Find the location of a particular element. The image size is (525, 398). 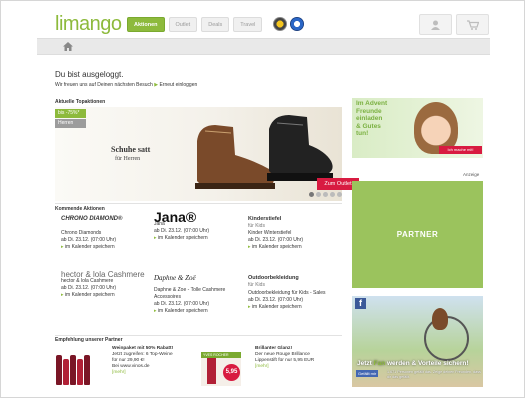

brand-logo: Daphne & Zoë is located at coordinates (175, 278).